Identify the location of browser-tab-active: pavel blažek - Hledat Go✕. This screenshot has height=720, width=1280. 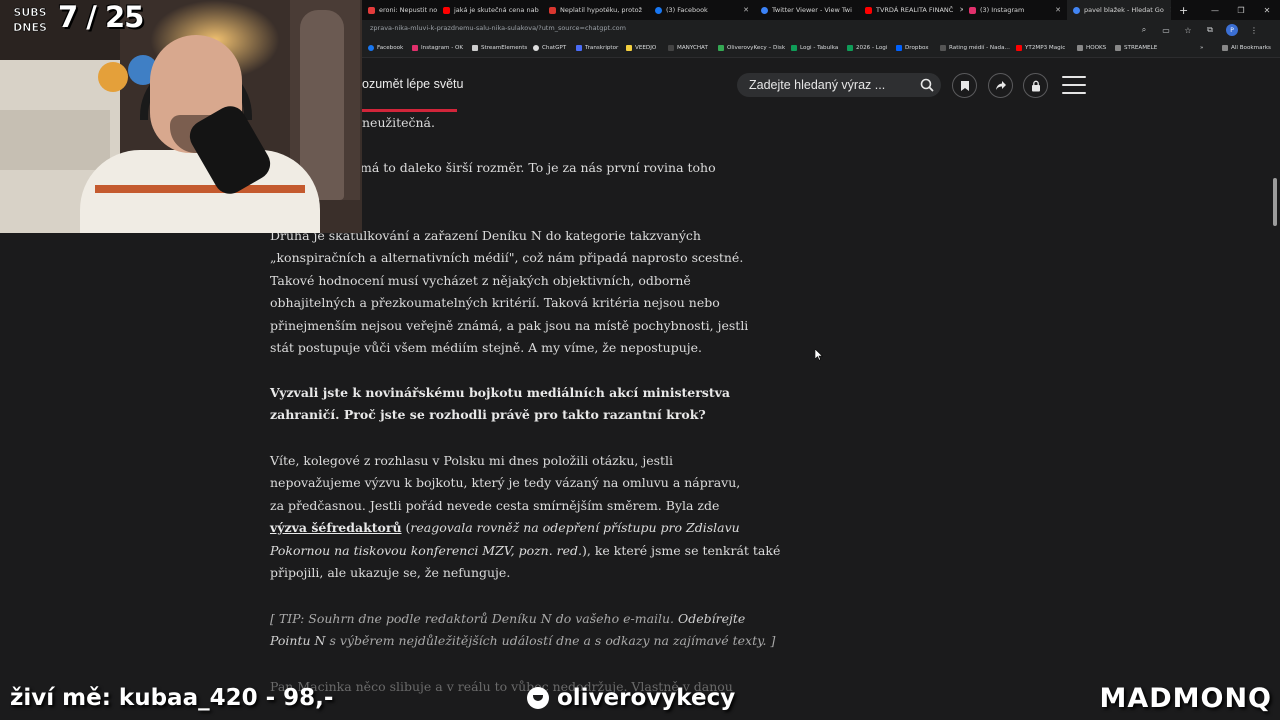
(1119, 10).